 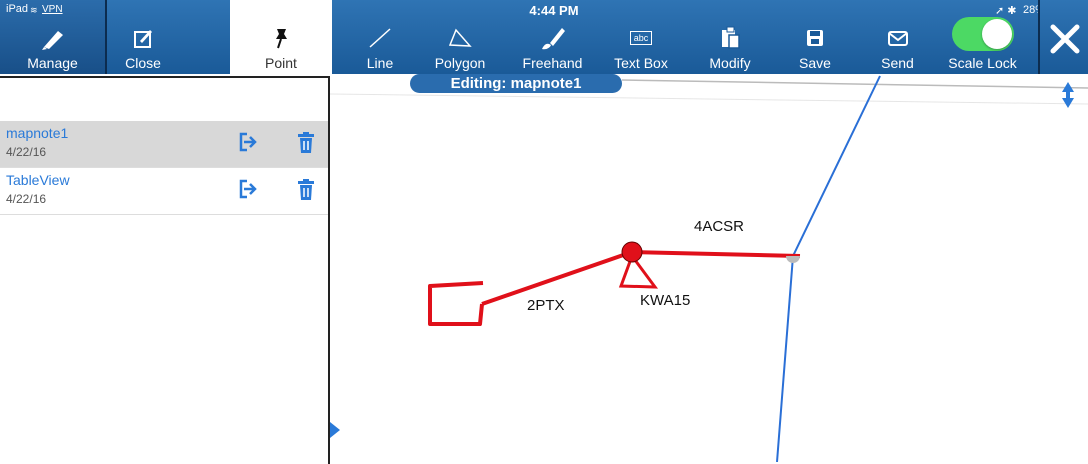 I want to click on list-item-name: mapnote1, so click(x=37, y=133).